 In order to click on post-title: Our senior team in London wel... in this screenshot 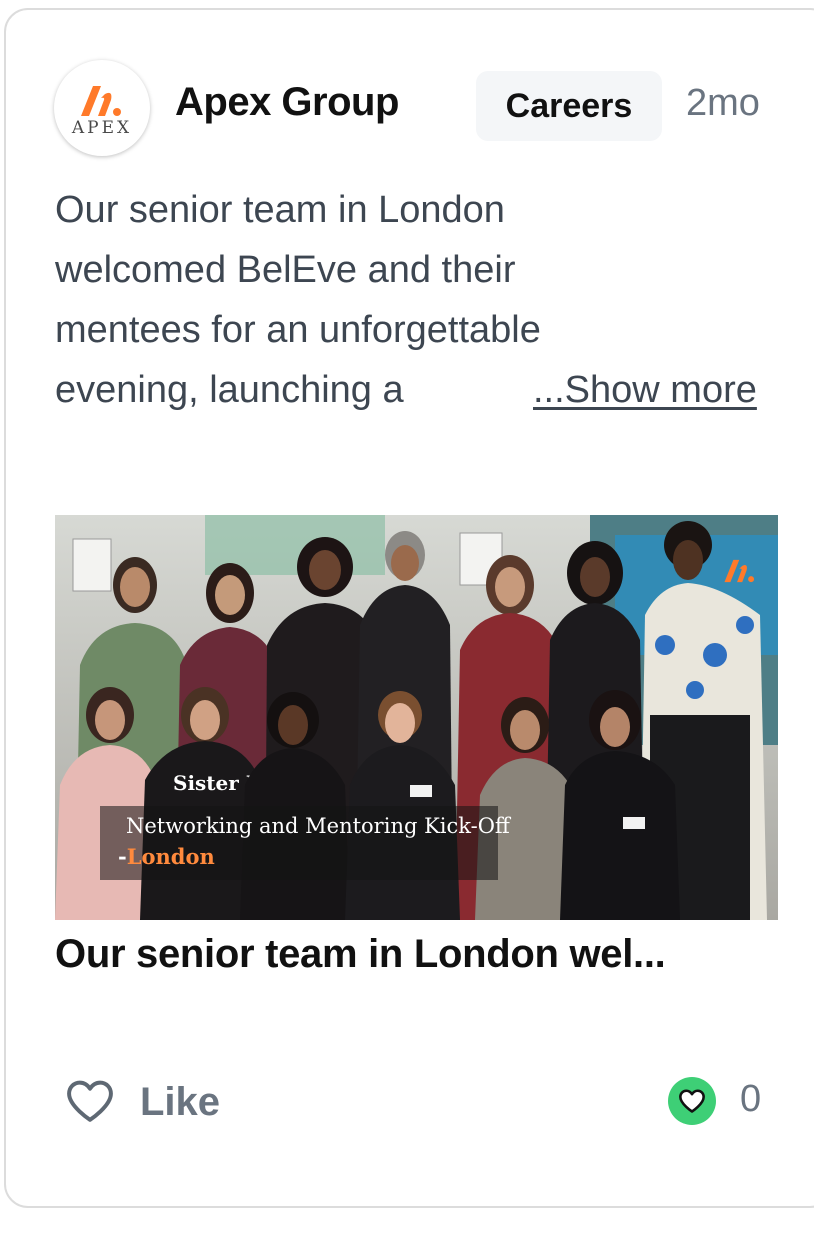, I will do `click(360, 954)`.